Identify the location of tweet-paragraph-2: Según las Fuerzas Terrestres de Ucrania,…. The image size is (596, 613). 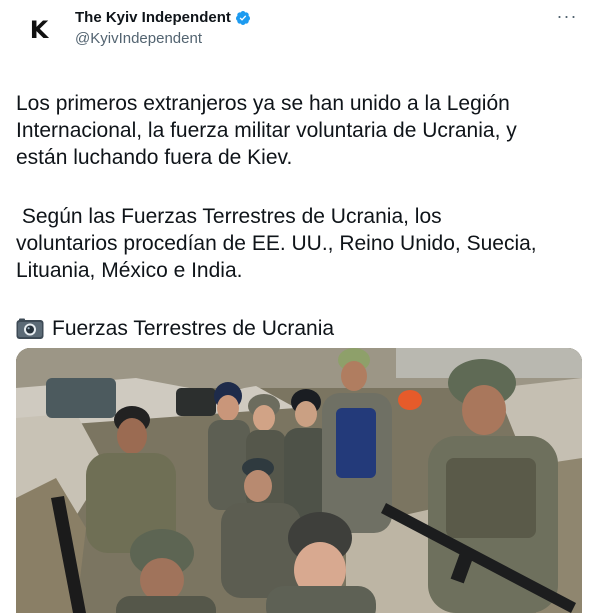
(276, 243).